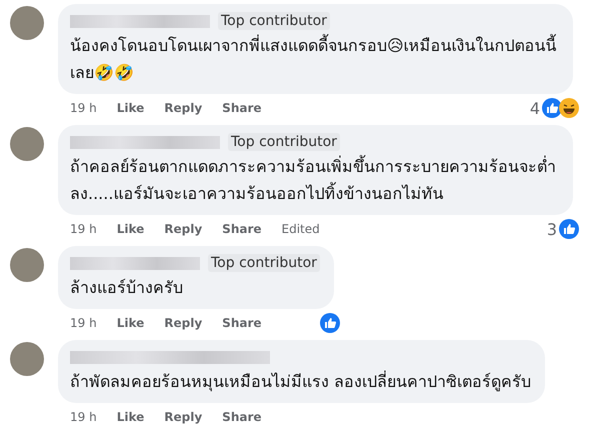 This screenshot has width=600, height=435. What do you see at coordinates (301, 229) in the screenshot?
I see `edited-label: Edited` at bounding box center [301, 229].